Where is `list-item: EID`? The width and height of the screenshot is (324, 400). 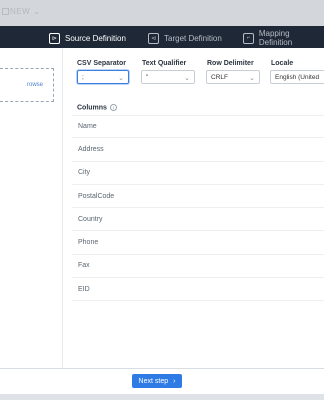 list-item: EID is located at coordinates (198, 290).